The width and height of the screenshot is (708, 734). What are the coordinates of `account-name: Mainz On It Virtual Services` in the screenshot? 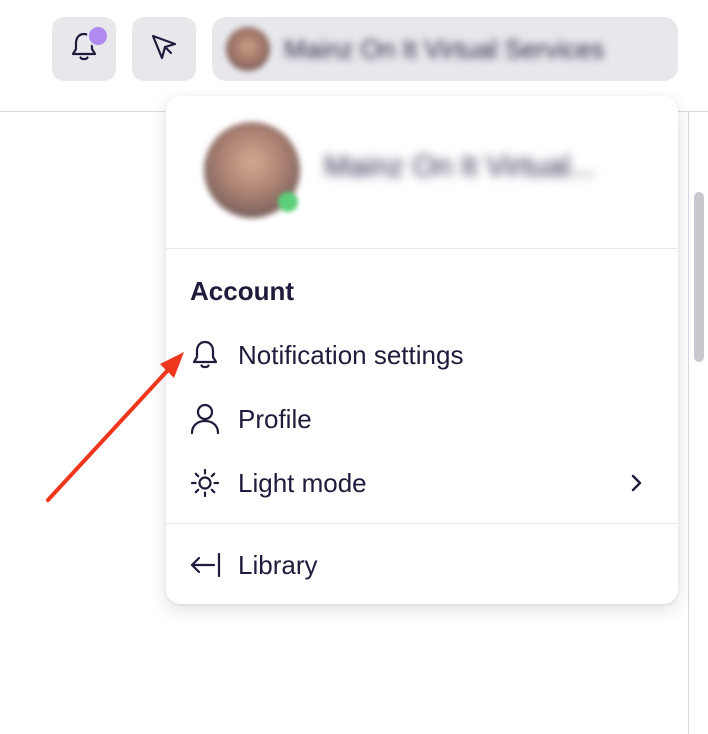 It's located at (444, 48).